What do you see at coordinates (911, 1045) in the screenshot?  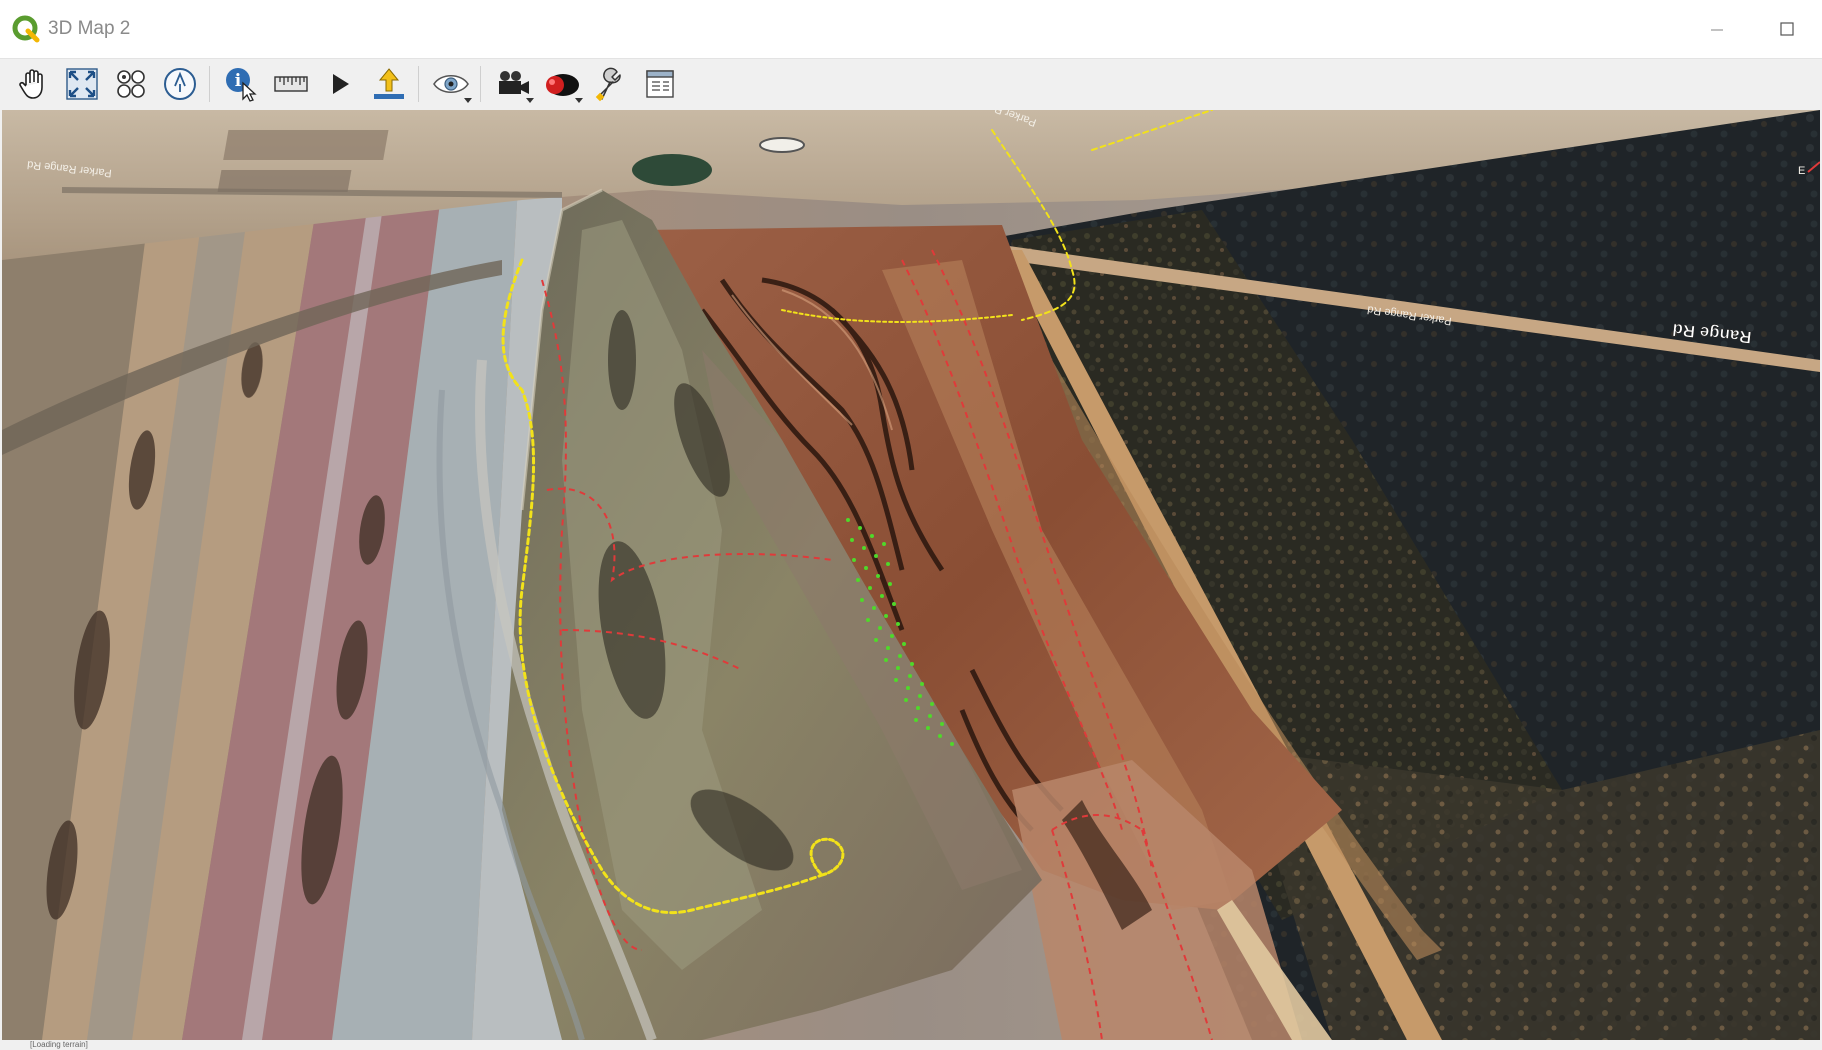 I see `status-bar: [Loading terrain]` at bounding box center [911, 1045].